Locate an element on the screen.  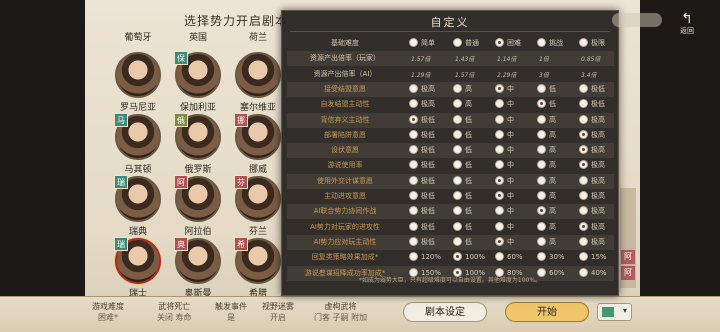
dialog-close-tab is located at coordinates (637, 20).